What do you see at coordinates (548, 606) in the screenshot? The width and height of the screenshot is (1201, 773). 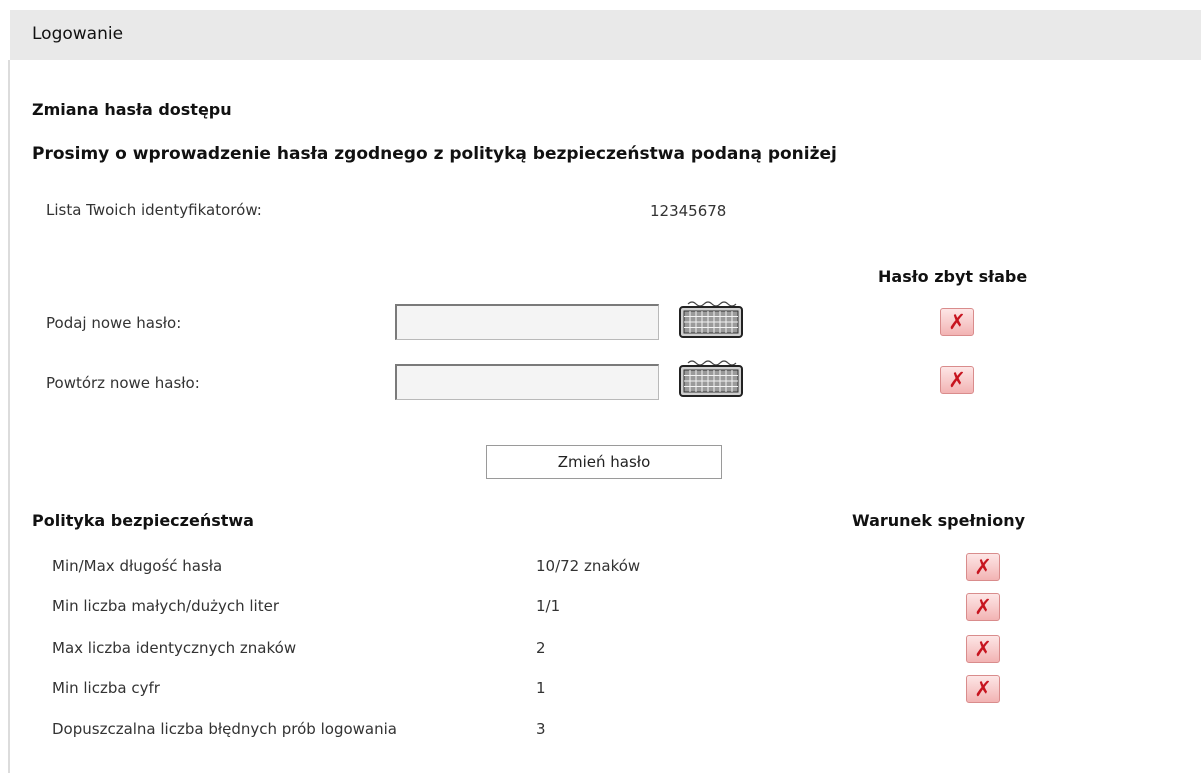 I see `policy-rule-value: 1/1` at bounding box center [548, 606].